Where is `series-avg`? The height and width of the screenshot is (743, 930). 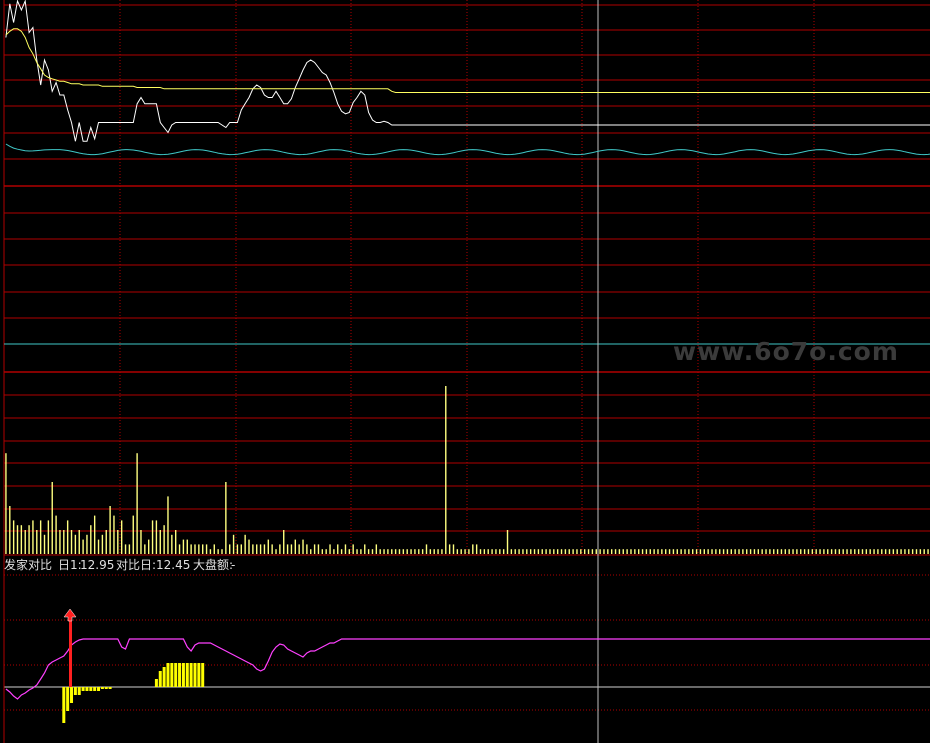
series-avg is located at coordinates (467, 60).